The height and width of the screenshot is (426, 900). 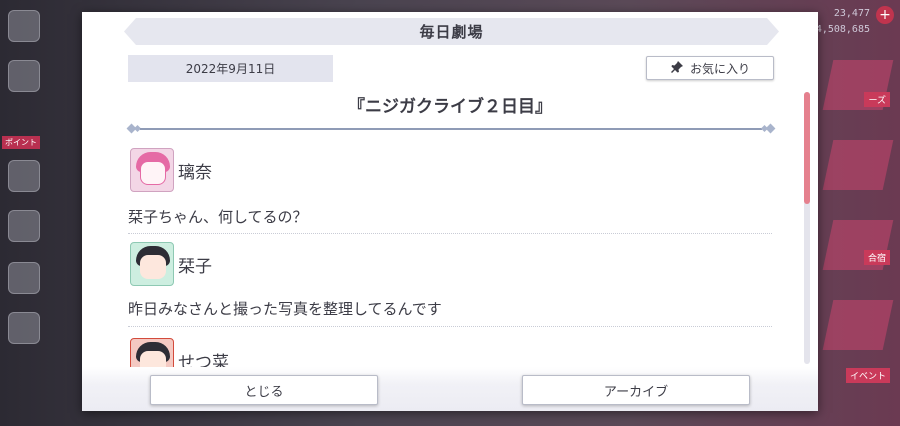 What do you see at coordinates (218, 217) in the screenshot?
I see `dialogue-line: 栞子ちゃん、何してるの？` at bounding box center [218, 217].